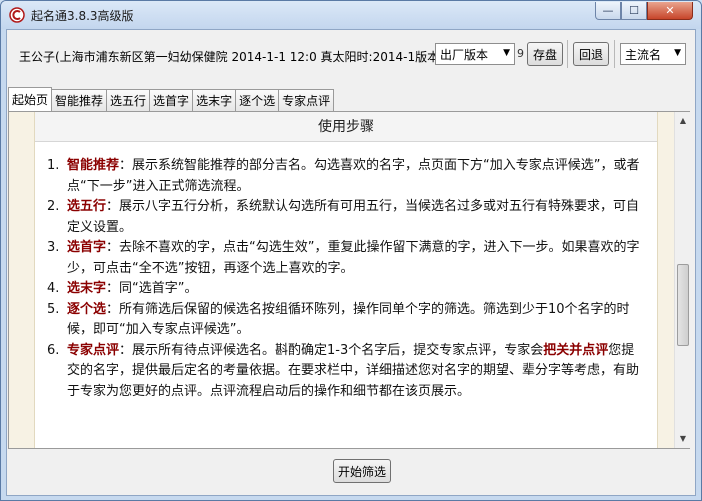 This screenshot has height=501, width=702. I want to click on vertical-scrollbar: ▲ ▼, so click(682, 280).